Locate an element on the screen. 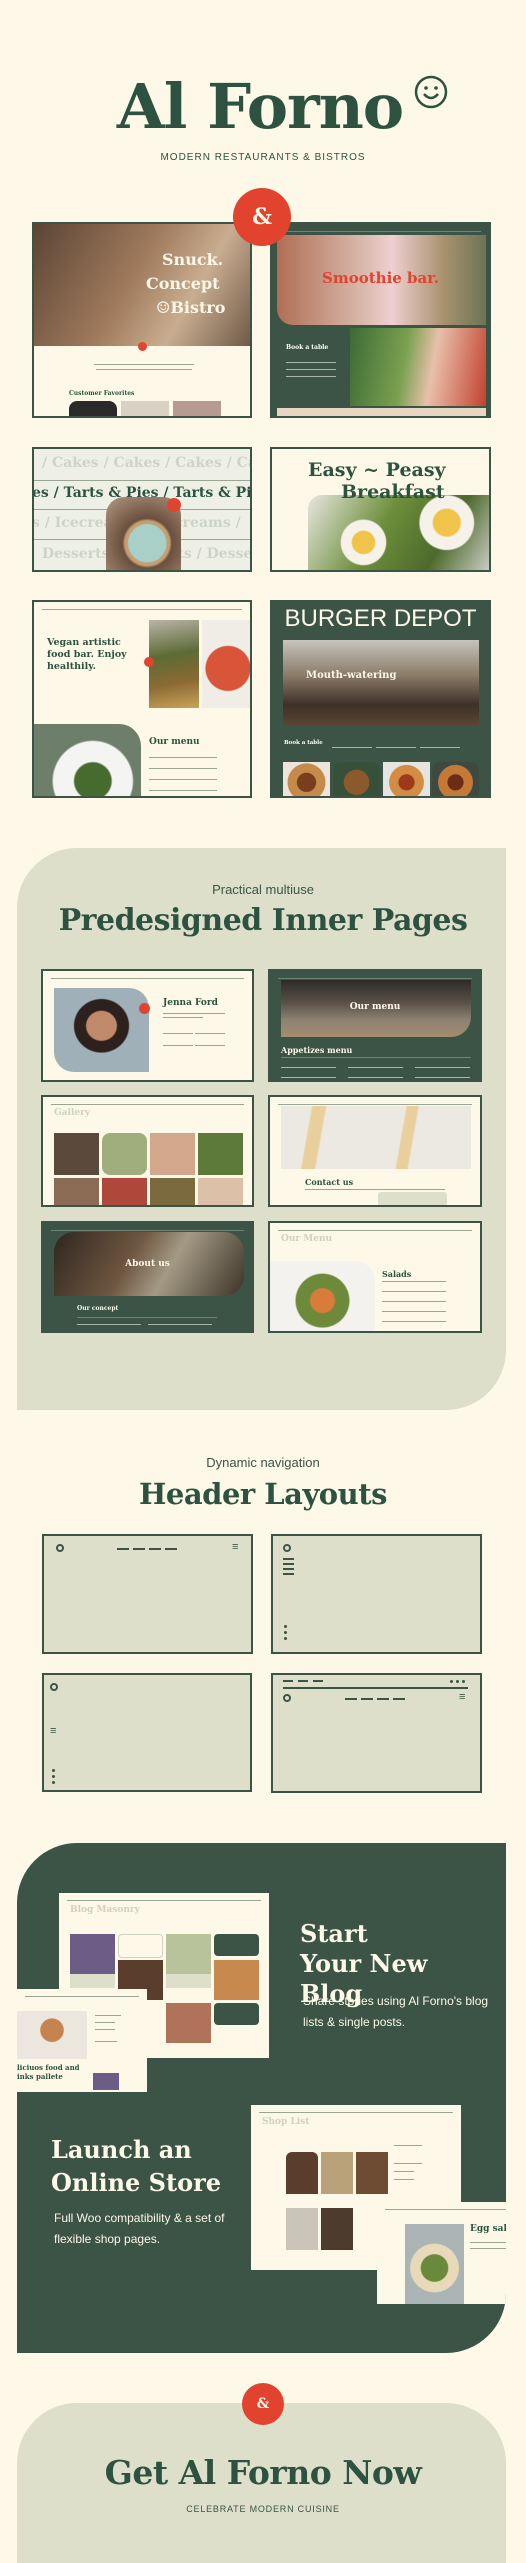 The image size is (526, 2563). page-title: Shop List is located at coordinates (286, 2122).